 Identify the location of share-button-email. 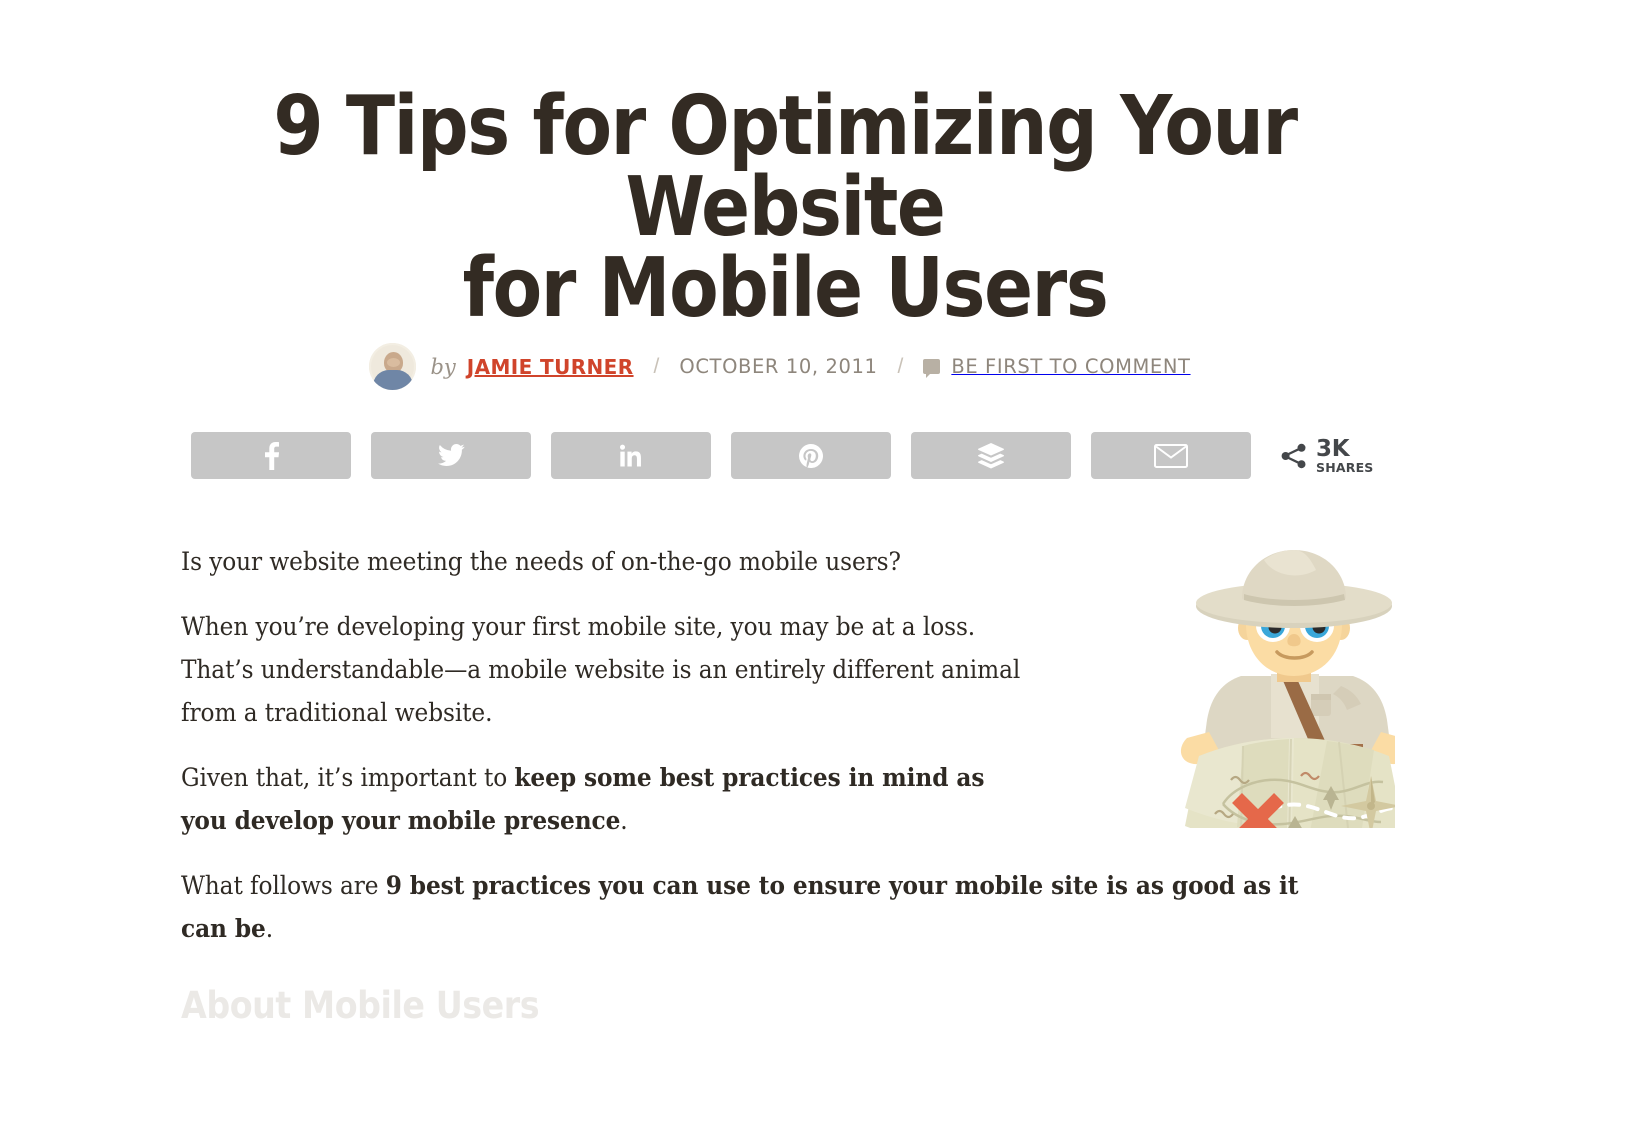
(1171, 455).